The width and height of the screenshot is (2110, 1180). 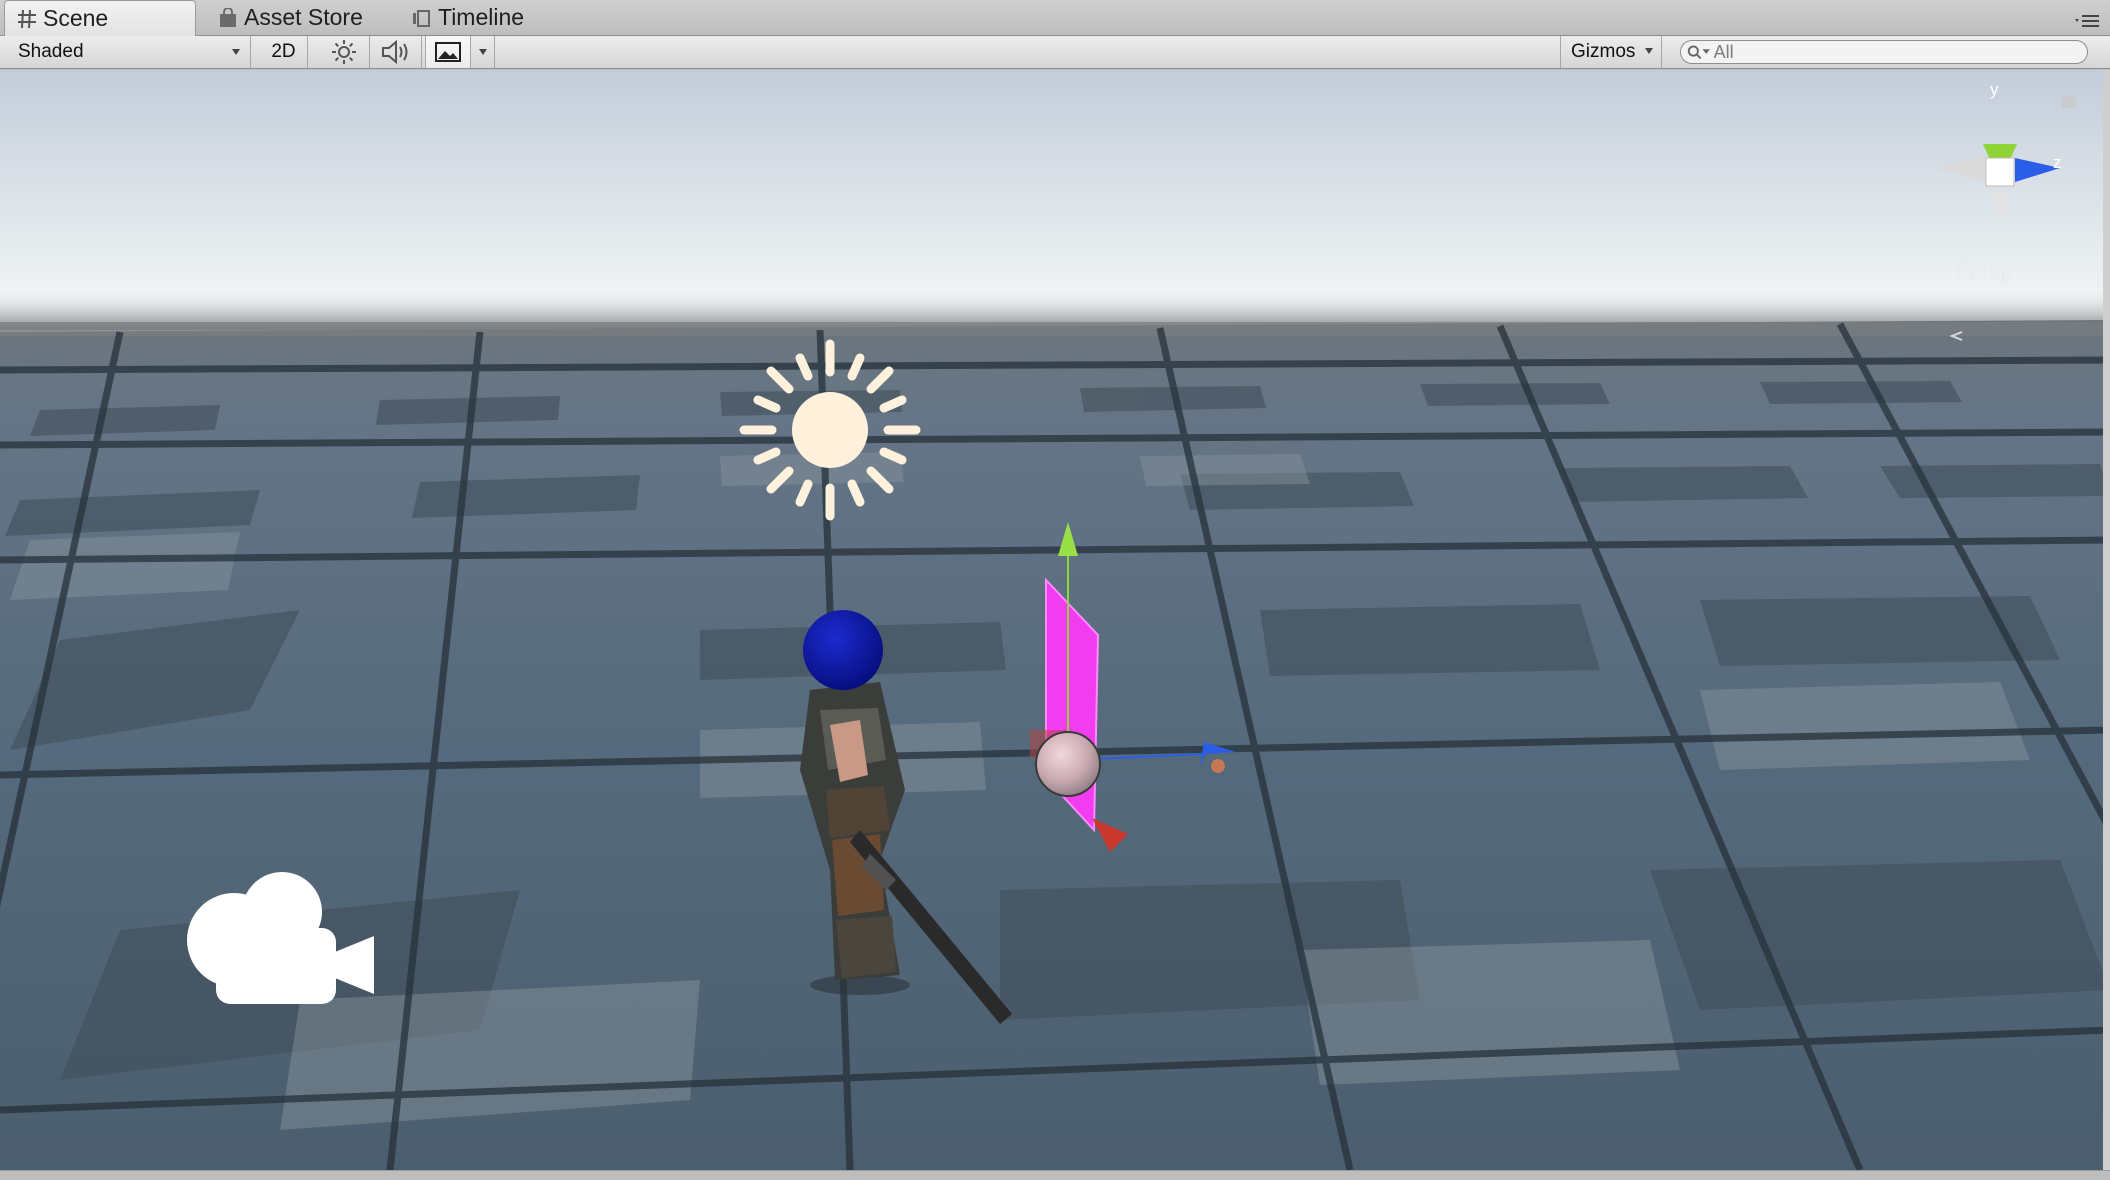 What do you see at coordinates (76, 18) in the screenshot?
I see `tab-scene-label: Scene` at bounding box center [76, 18].